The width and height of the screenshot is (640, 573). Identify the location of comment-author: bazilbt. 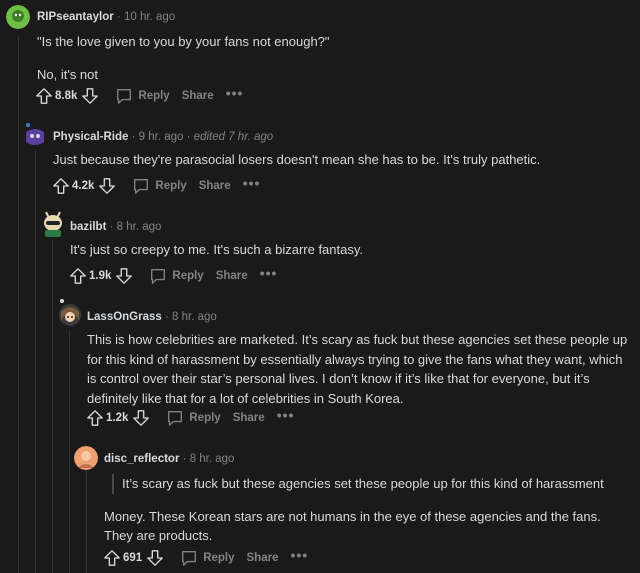
(88, 227).